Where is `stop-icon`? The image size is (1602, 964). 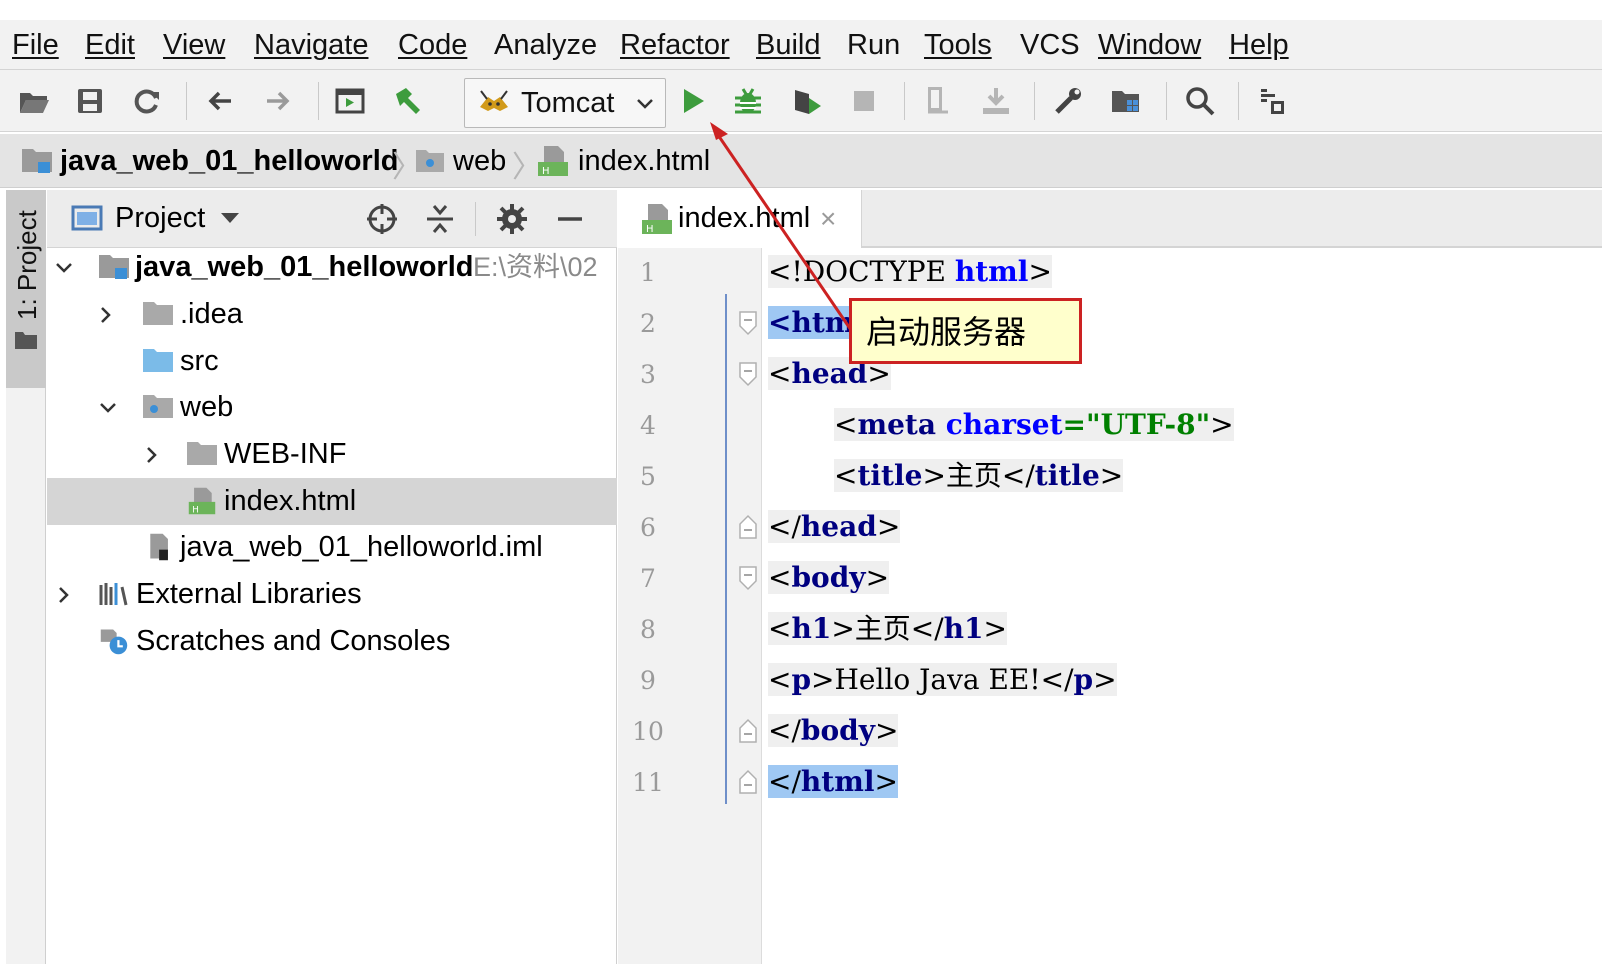
stop-icon is located at coordinates (864, 101).